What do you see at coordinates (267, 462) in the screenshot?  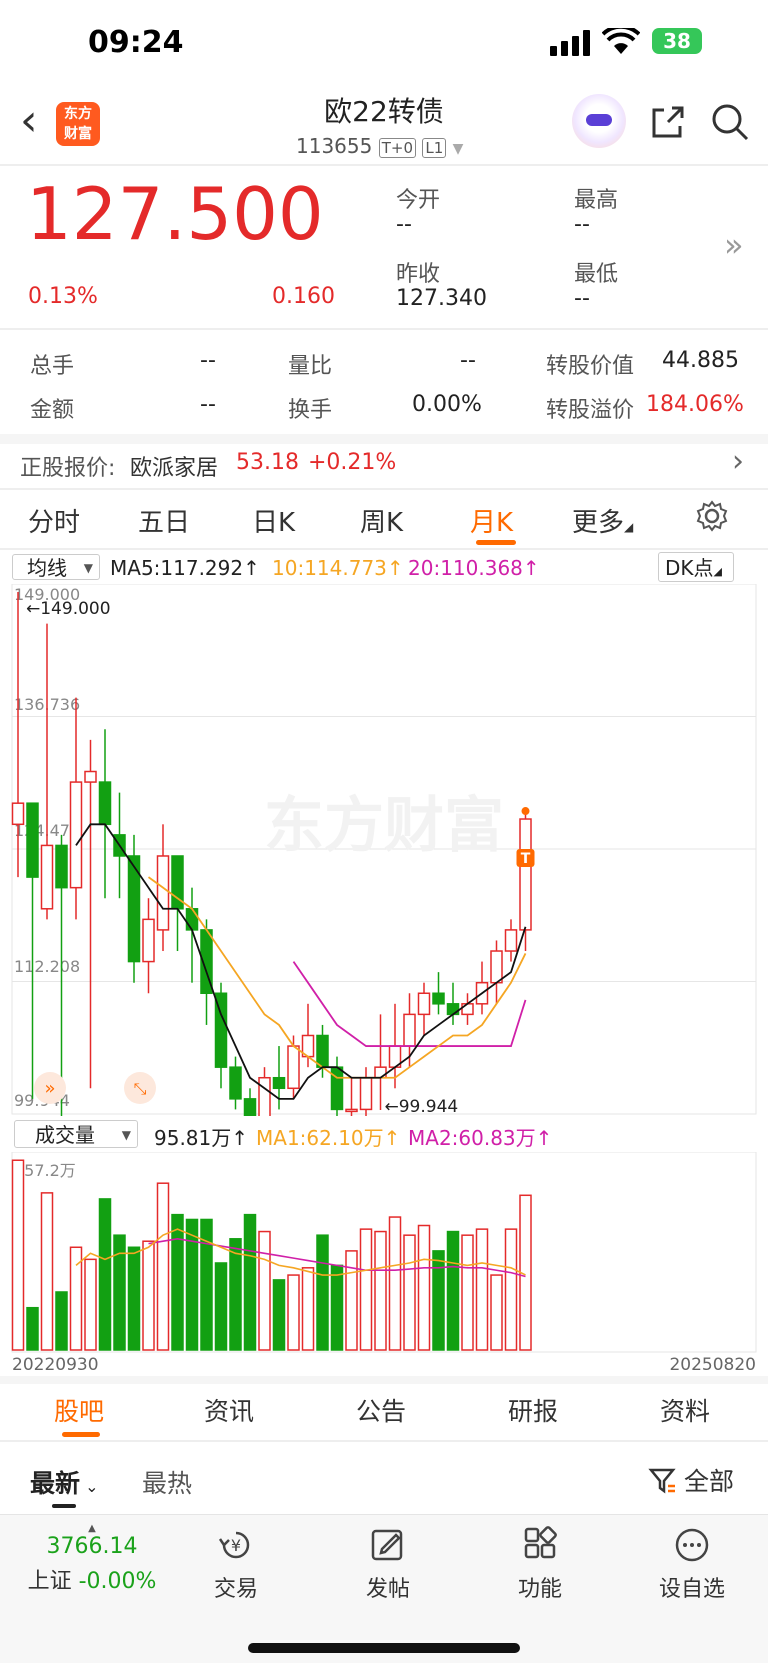 I see `underlying-price: 53.18` at bounding box center [267, 462].